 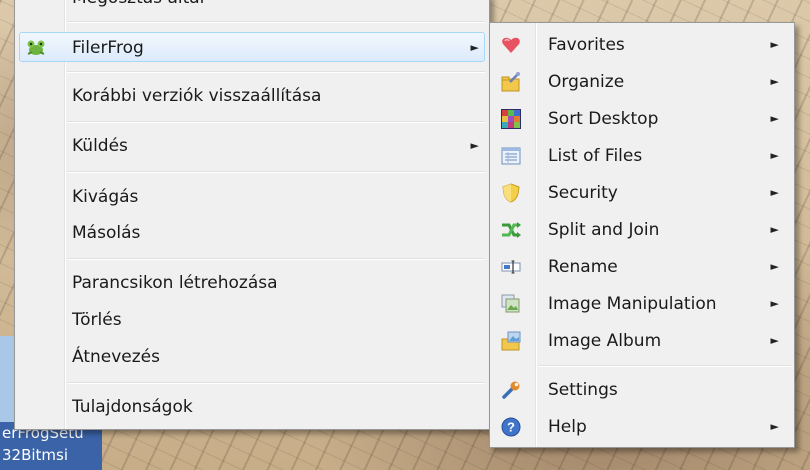 I want to click on help-icon: ?, so click(x=511, y=427).